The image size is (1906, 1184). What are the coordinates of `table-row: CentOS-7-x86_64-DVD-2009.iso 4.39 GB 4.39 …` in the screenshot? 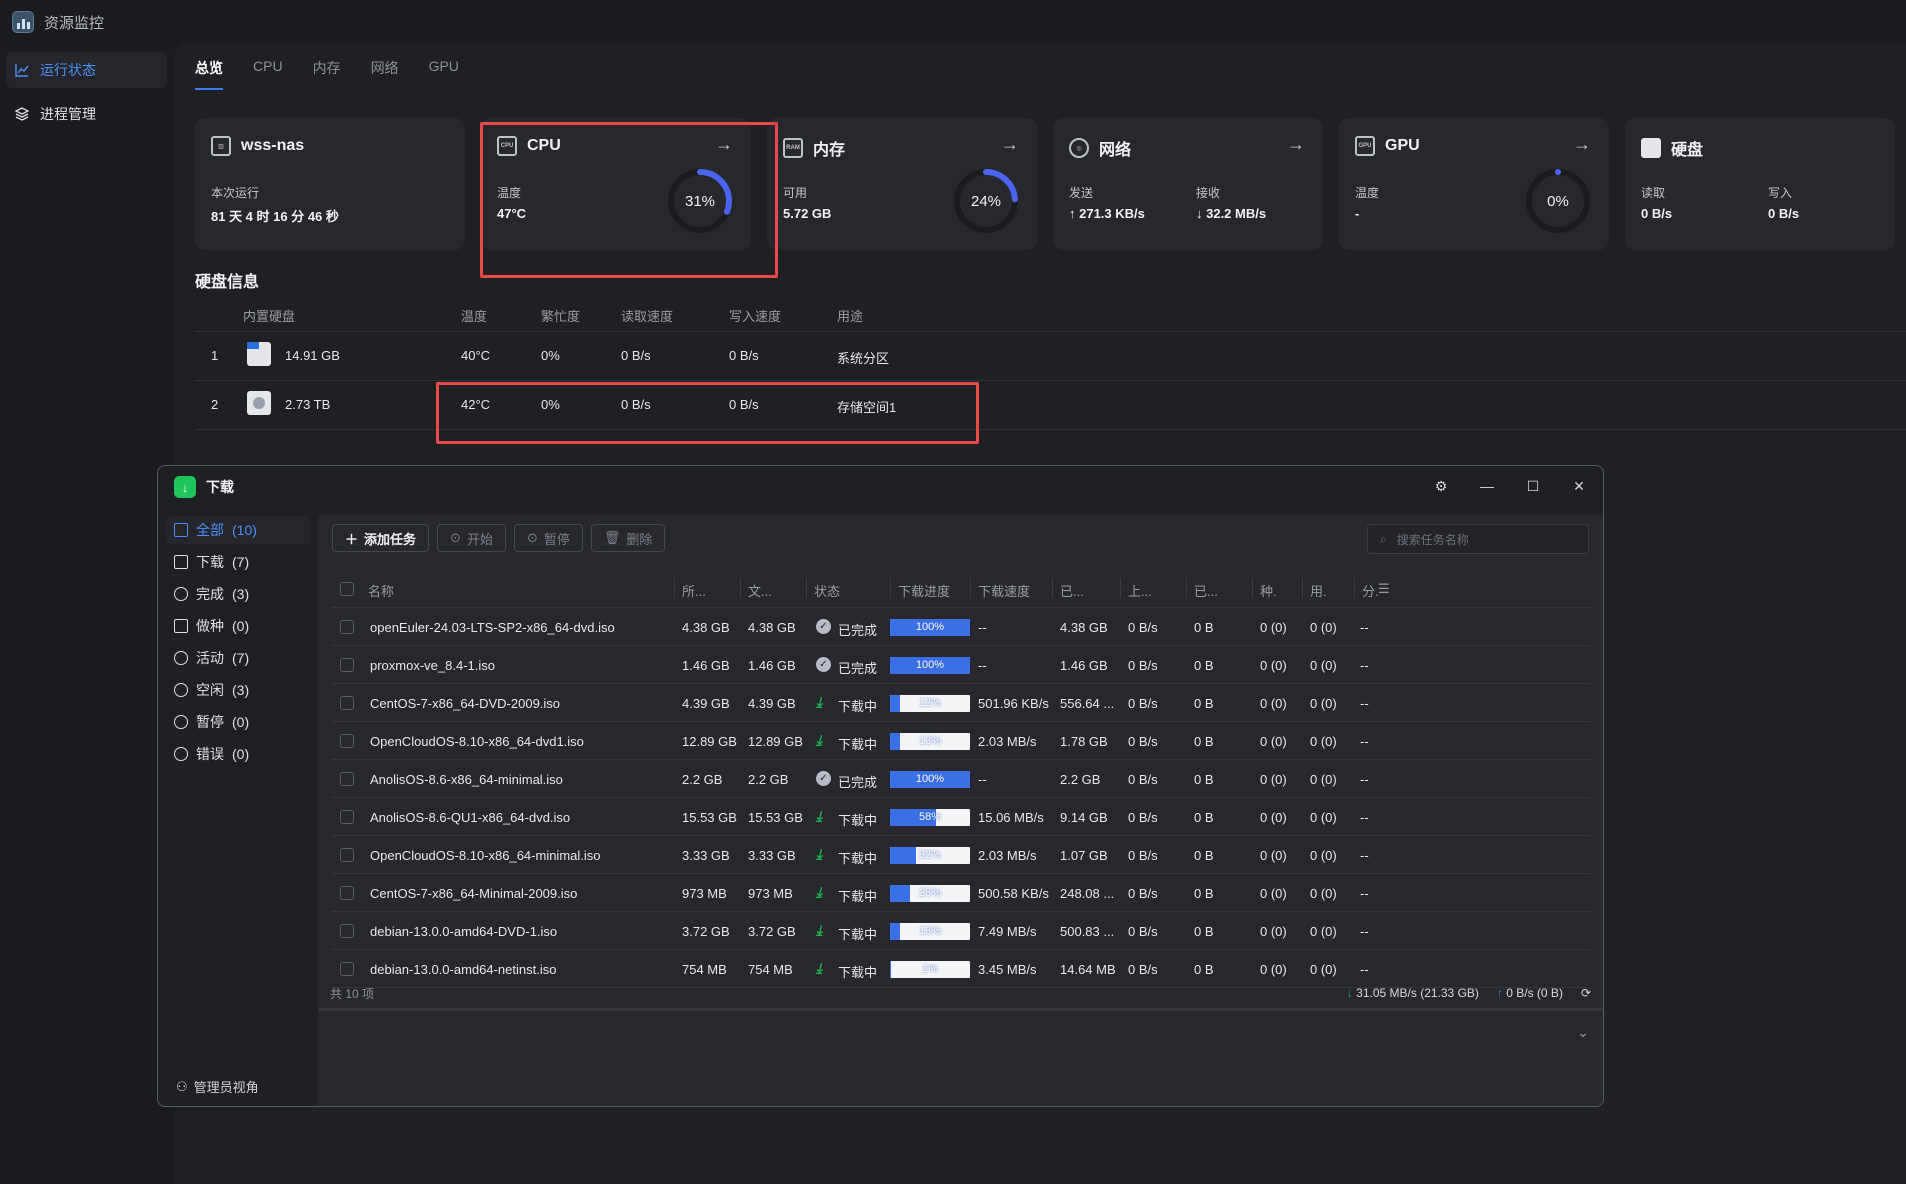 It's located at (961, 703).